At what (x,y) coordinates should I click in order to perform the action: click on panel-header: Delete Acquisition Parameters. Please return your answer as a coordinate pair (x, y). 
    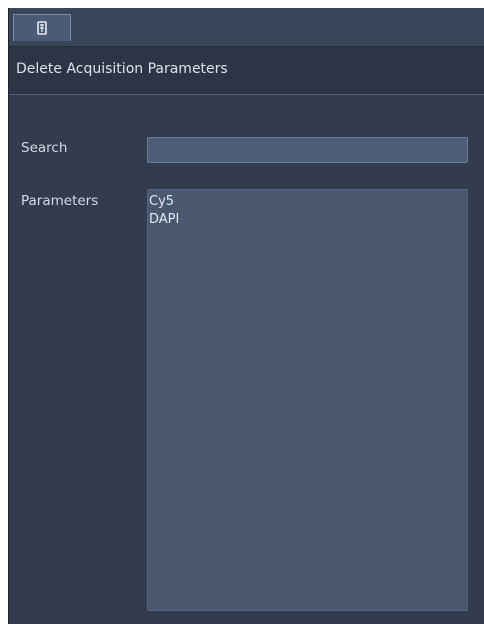
    Looking at the image, I should click on (246, 71).